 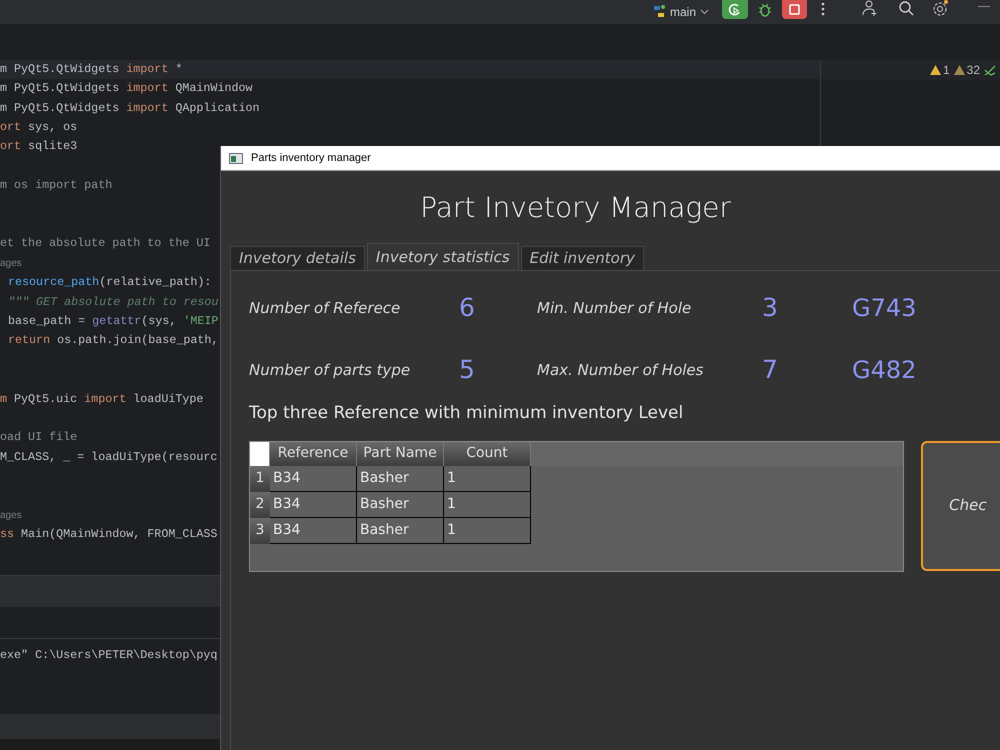 What do you see at coordinates (960, 505) in the screenshot?
I see `check-button: Chec` at bounding box center [960, 505].